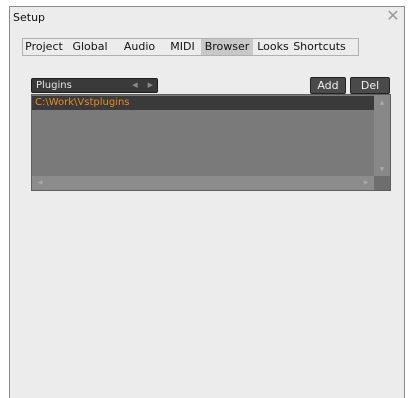 The height and width of the screenshot is (398, 414). What do you see at coordinates (382, 170) in the screenshot?
I see `scroll-down-icon: ▼` at bounding box center [382, 170].